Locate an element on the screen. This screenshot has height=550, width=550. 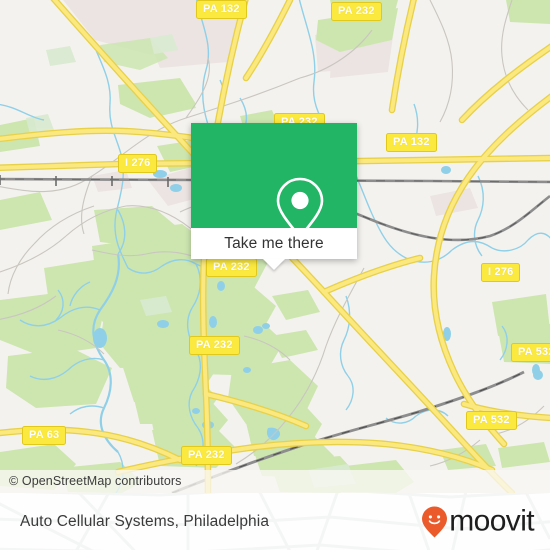
destination-callout-card: Take me there is located at coordinates (274, 196).